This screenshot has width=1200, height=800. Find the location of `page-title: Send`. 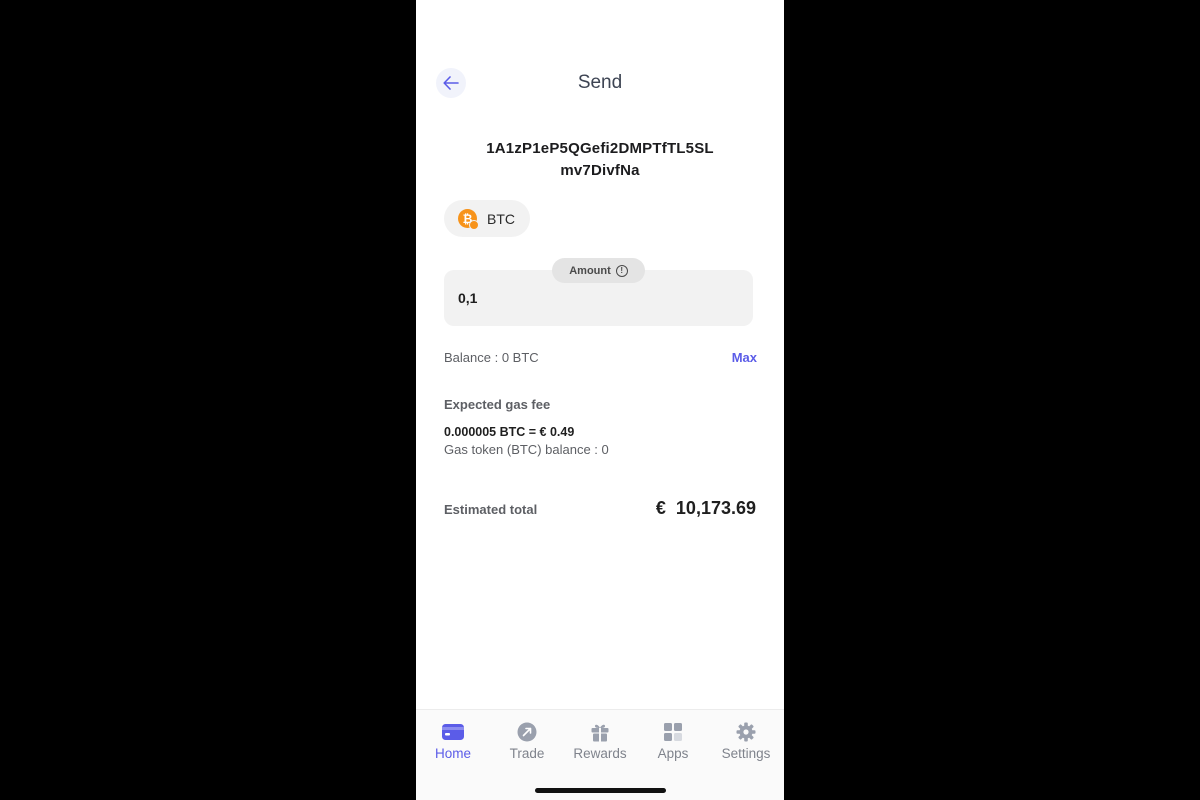

page-title: Send is located at coordinates (600, 82).